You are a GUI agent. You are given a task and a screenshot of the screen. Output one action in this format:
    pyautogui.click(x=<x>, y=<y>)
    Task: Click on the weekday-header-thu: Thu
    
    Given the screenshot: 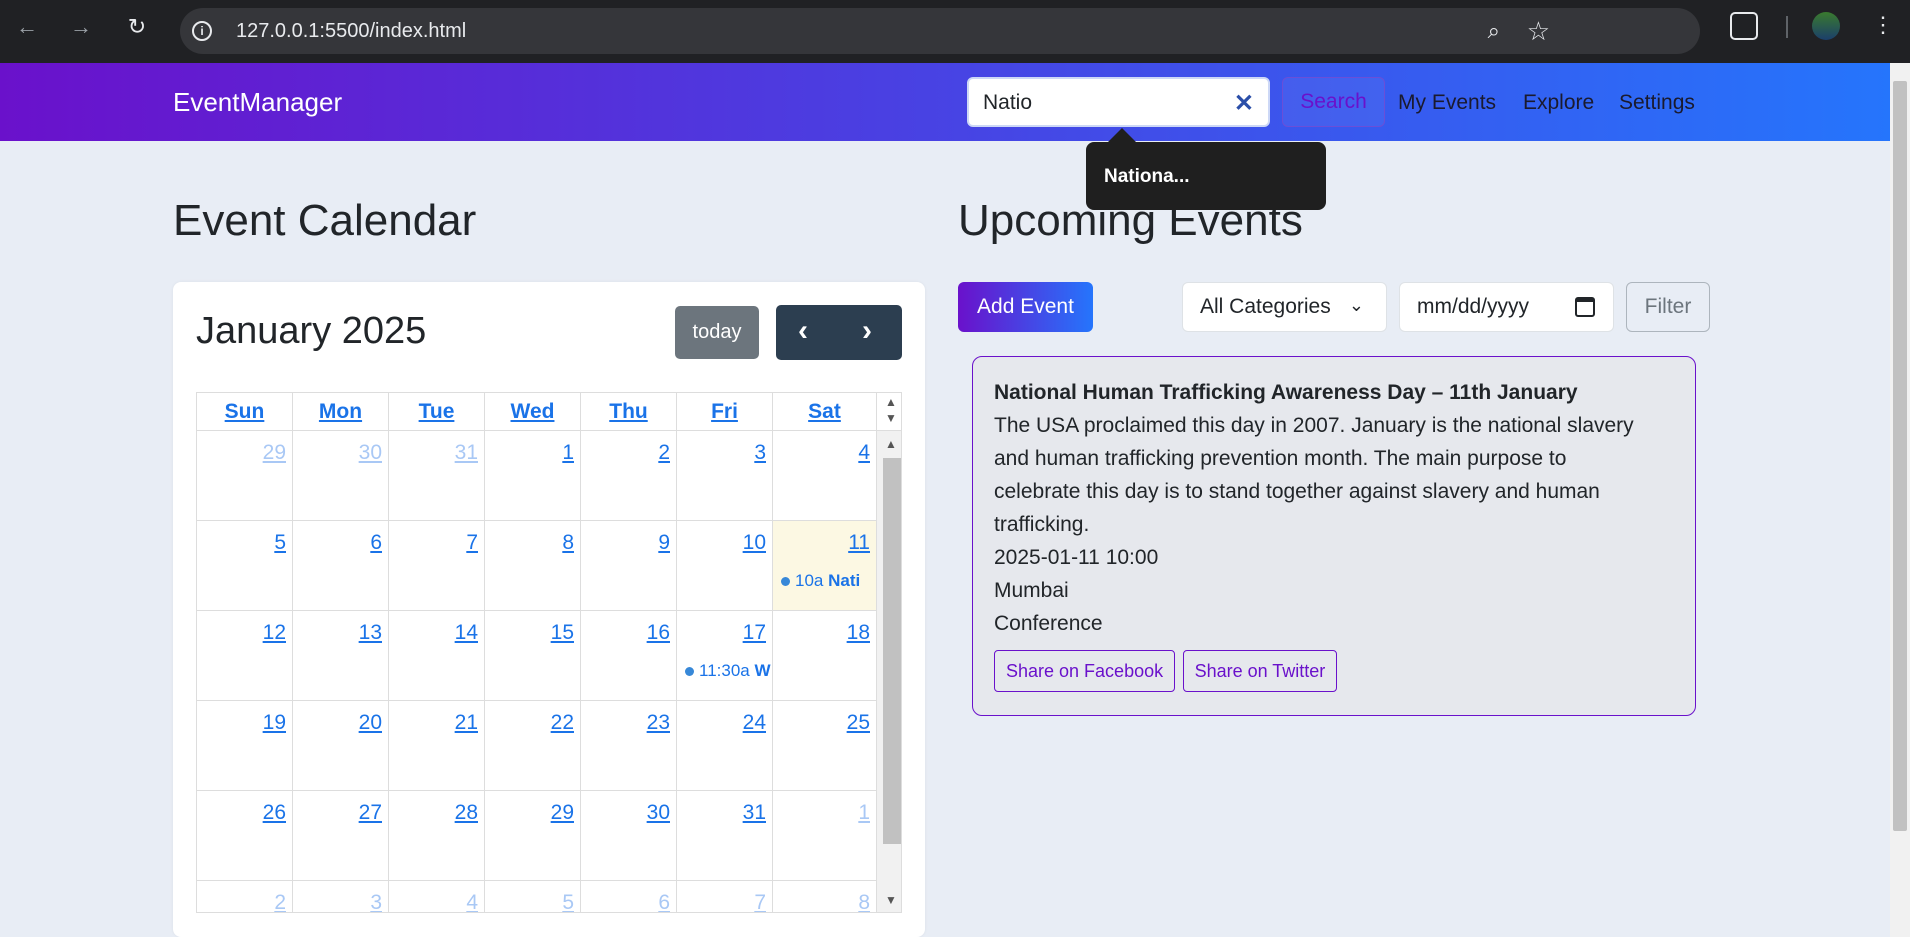 What is the action you would take?
    pyautogui.click(x=629, y=412)
    